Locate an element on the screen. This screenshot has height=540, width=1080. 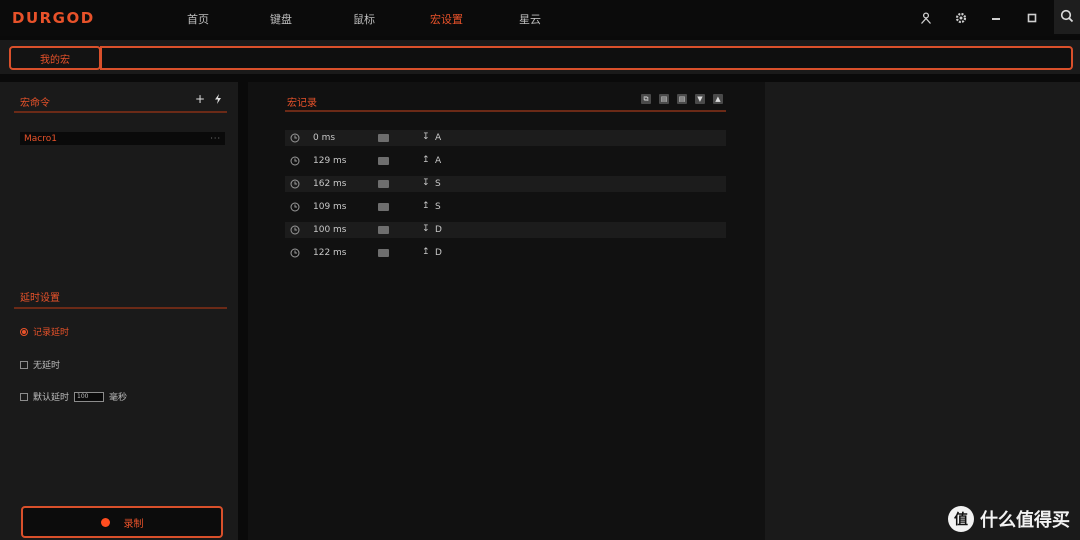
macro-commands-title: 宏命令 is located at coordinates (35, 103).